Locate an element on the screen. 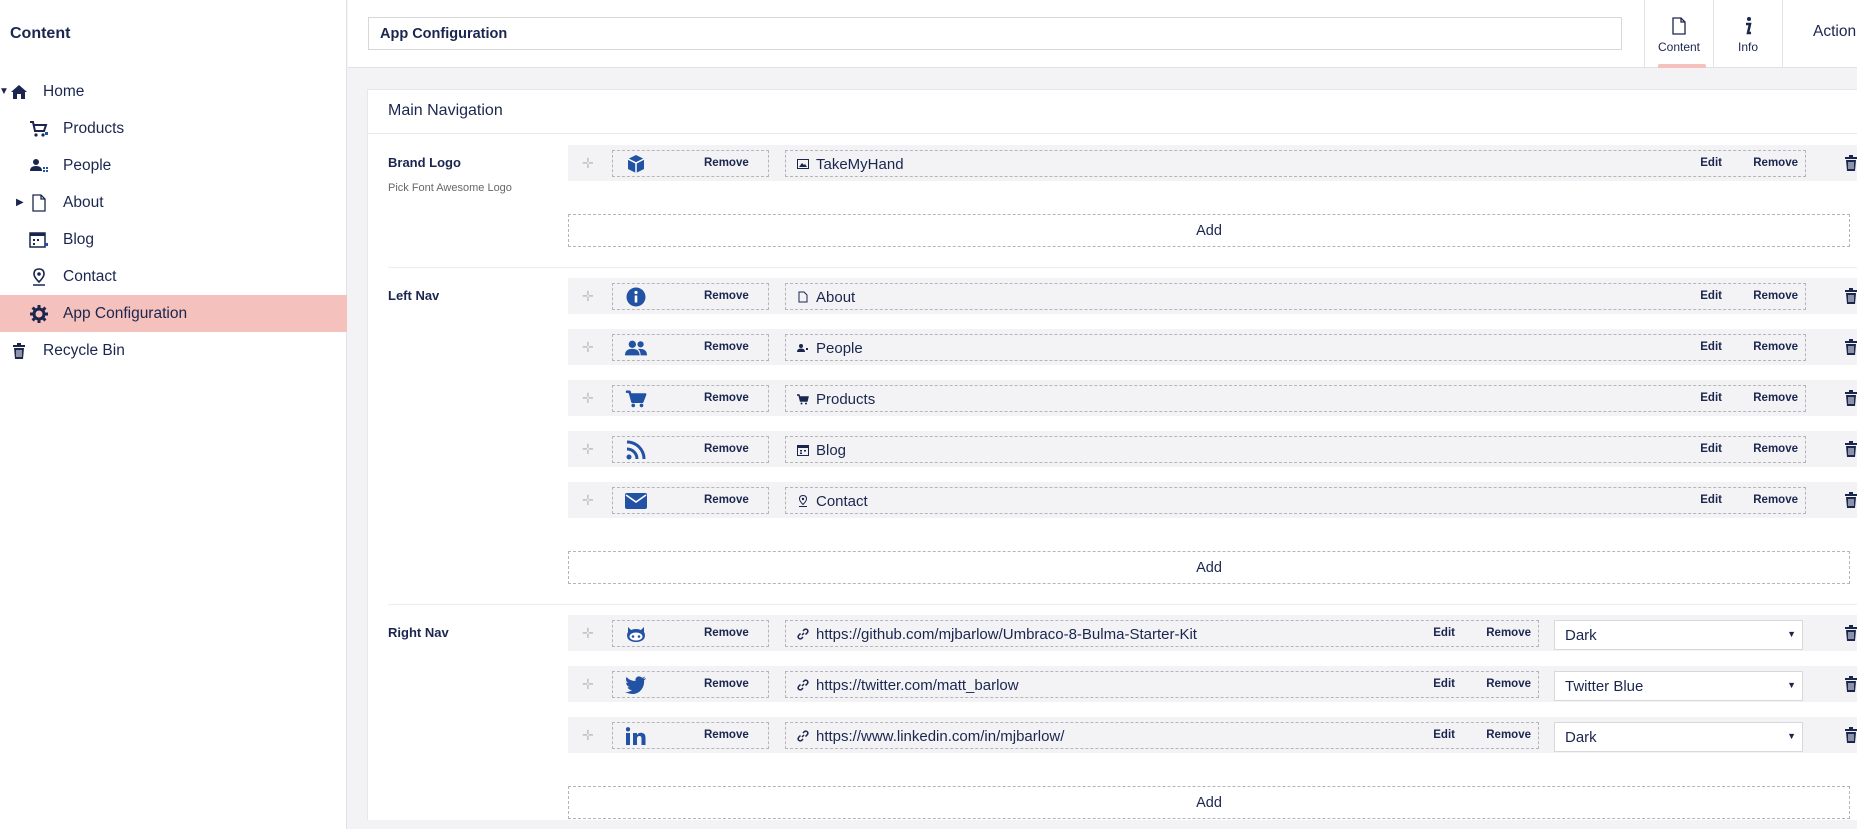 The height and width of the screenshot is (829, 1857). expanded-caret-icon: ▼ is located at coordinates (4, 91).